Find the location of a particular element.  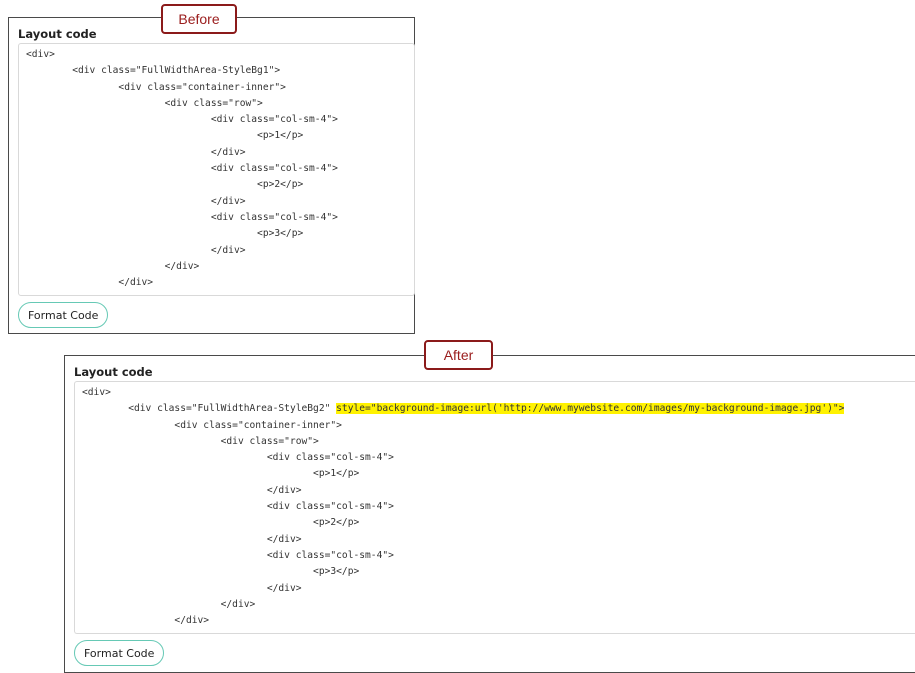

code-line-text: <div class="FullWidthArea-StyleBg1"> is located at coordinates (153, 71).